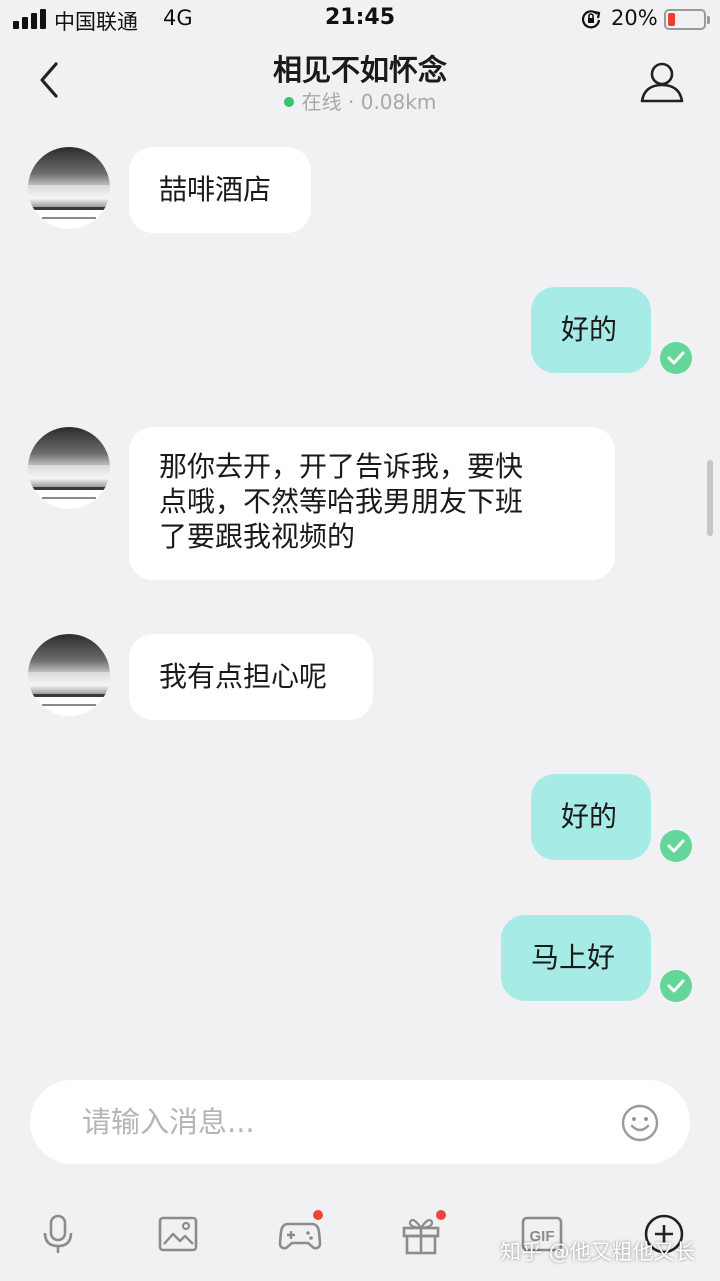  I want to click on message-input, so click(342, 1122).